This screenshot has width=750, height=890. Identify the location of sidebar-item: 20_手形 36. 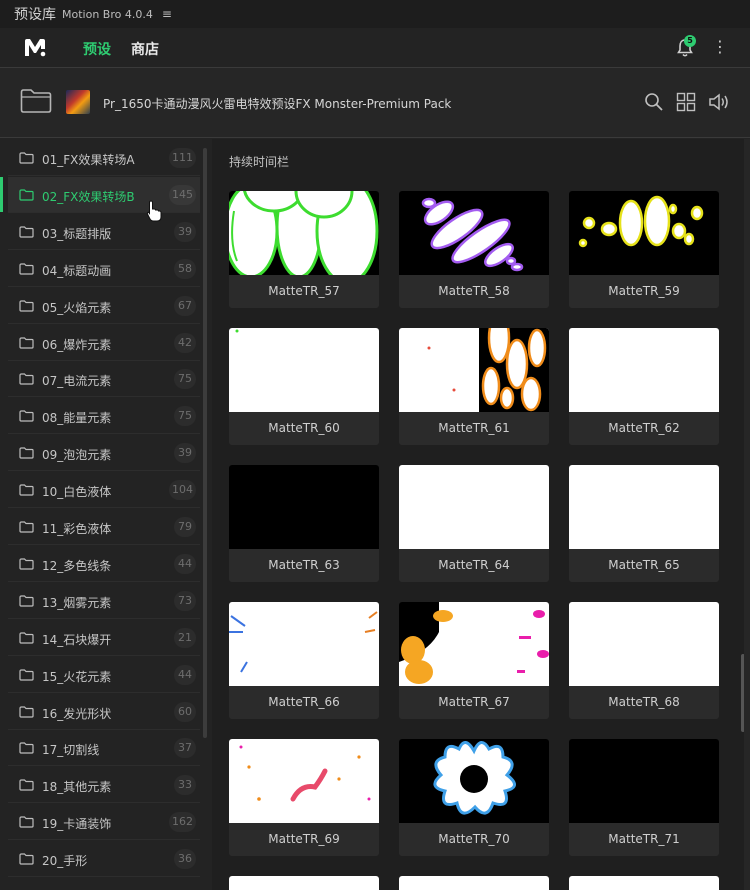
(104, 859).